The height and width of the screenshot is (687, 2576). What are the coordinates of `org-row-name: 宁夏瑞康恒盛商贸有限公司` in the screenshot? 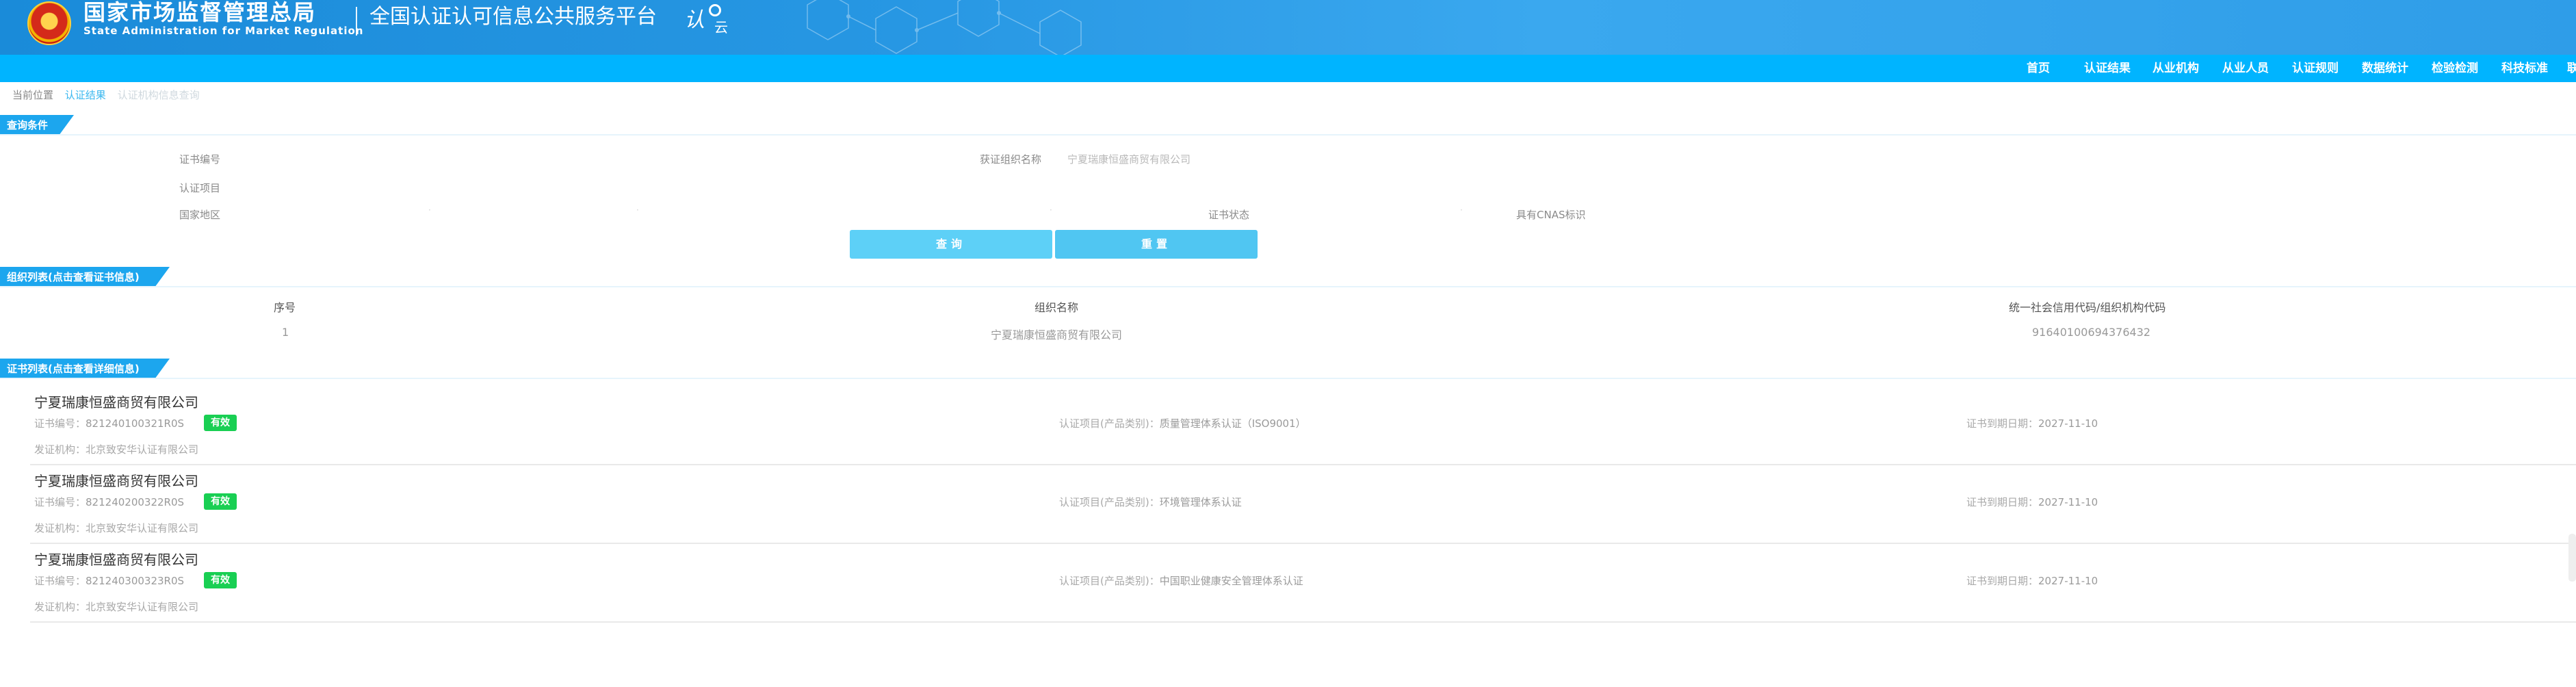 It's located at (1056, 334).